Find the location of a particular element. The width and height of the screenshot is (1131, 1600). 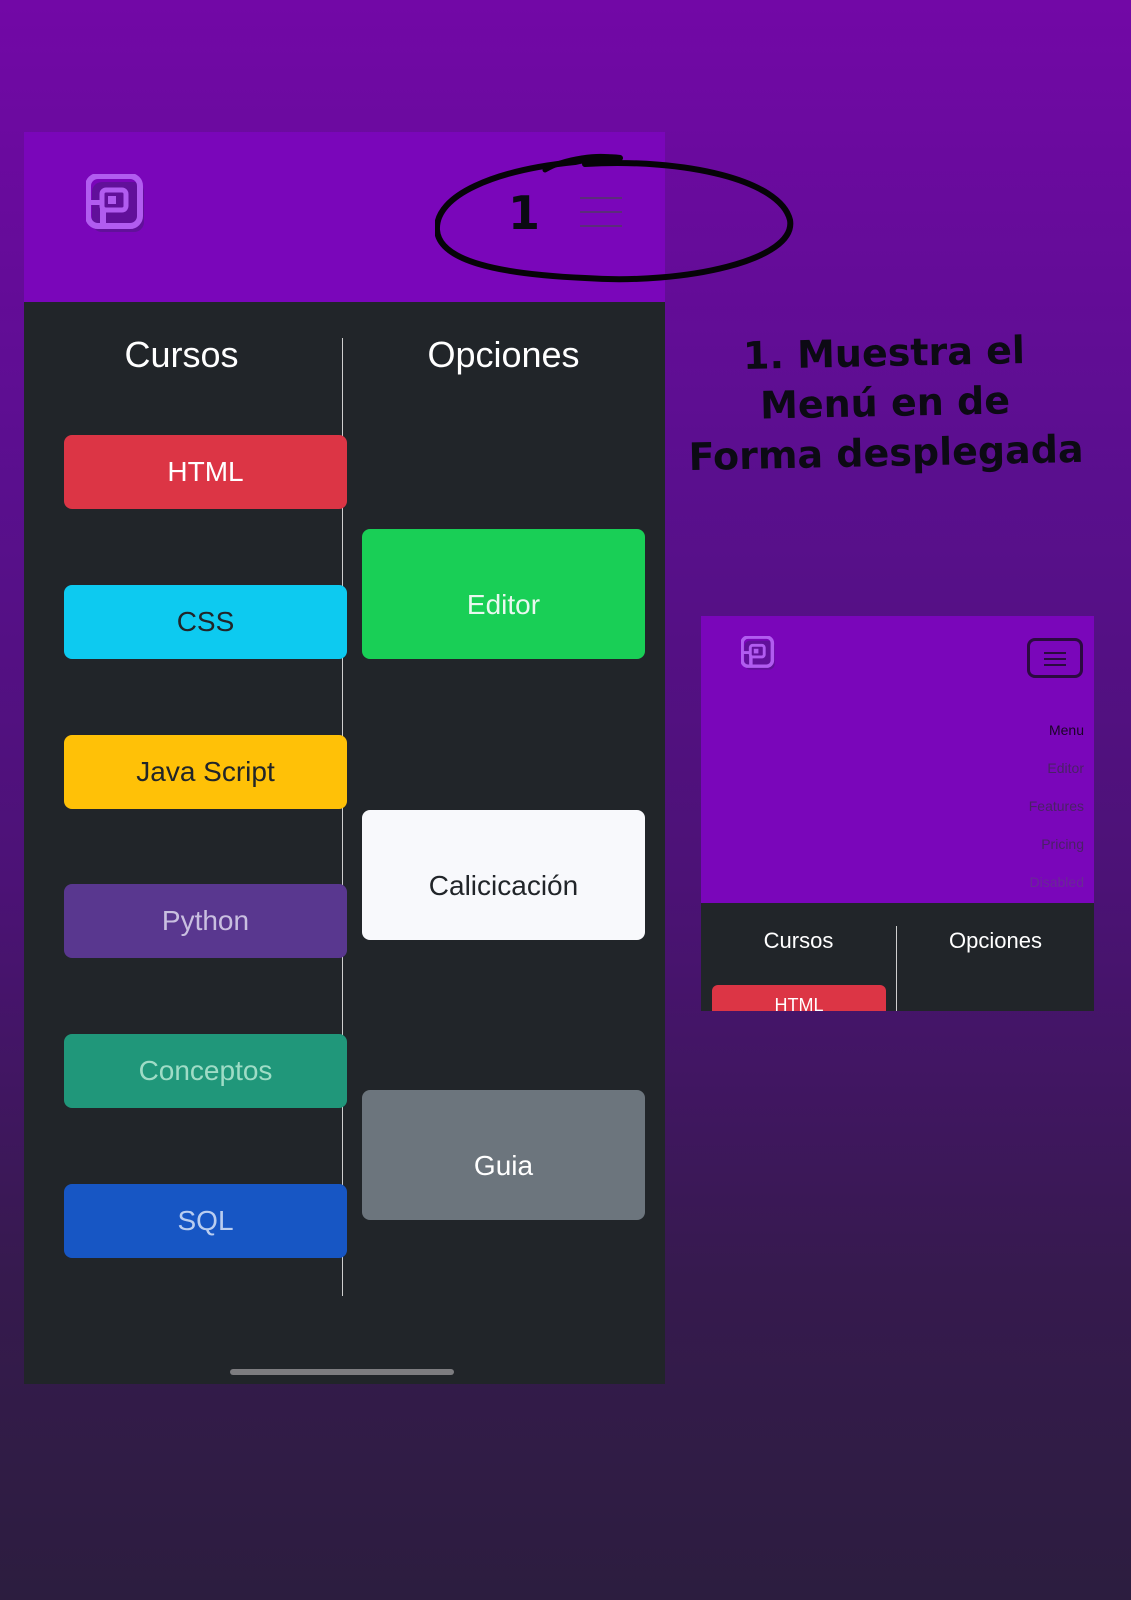

caption-line-1: 1. Muestra el is located at coordinates (884, 353).